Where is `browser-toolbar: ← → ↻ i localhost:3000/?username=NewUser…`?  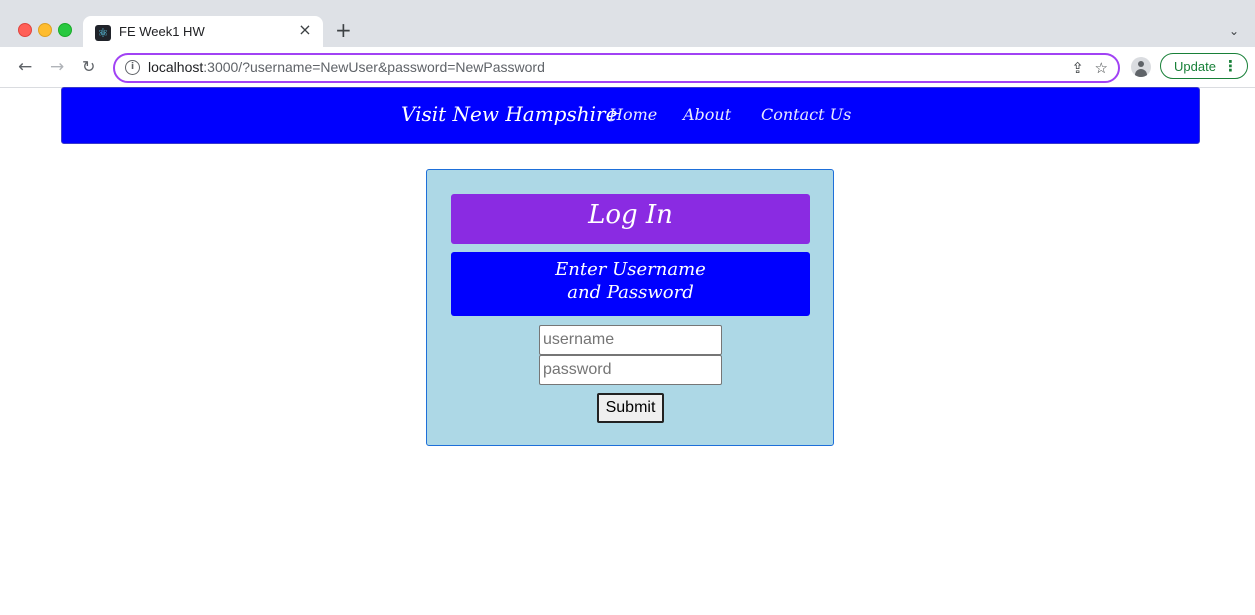 browser-toolbar: ← → ↻ i localhost:3000/?username=NewUser… is located at coordinates (627, 67).